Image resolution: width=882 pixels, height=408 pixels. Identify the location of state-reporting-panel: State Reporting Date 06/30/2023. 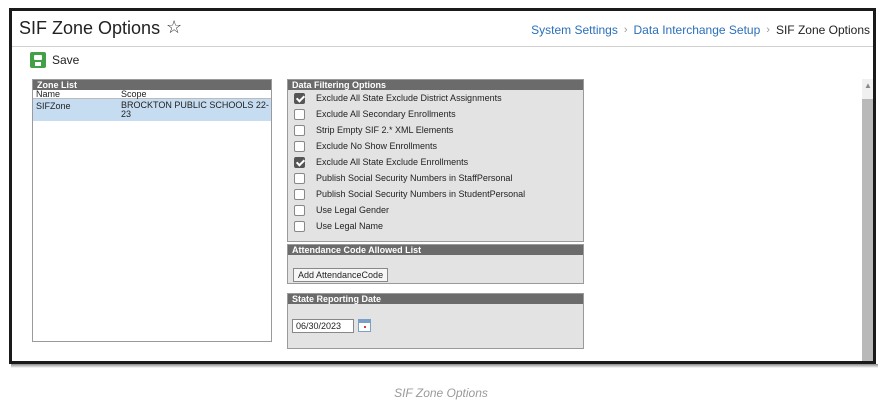
(435, 321).